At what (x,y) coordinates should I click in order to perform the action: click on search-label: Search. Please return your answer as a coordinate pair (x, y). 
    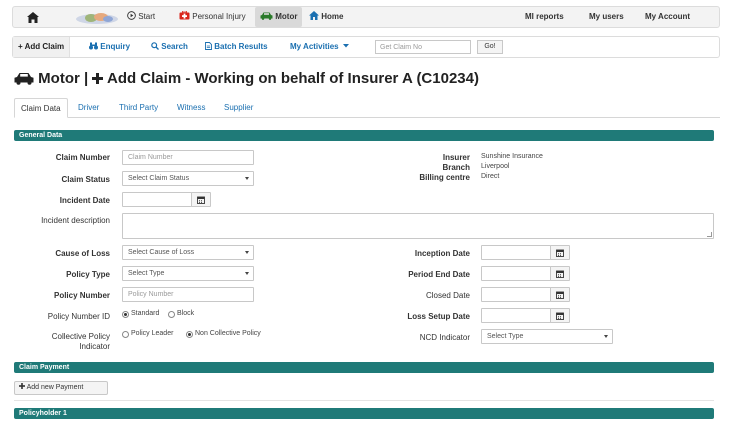
    Looking at the image, I should click on (174, 46).